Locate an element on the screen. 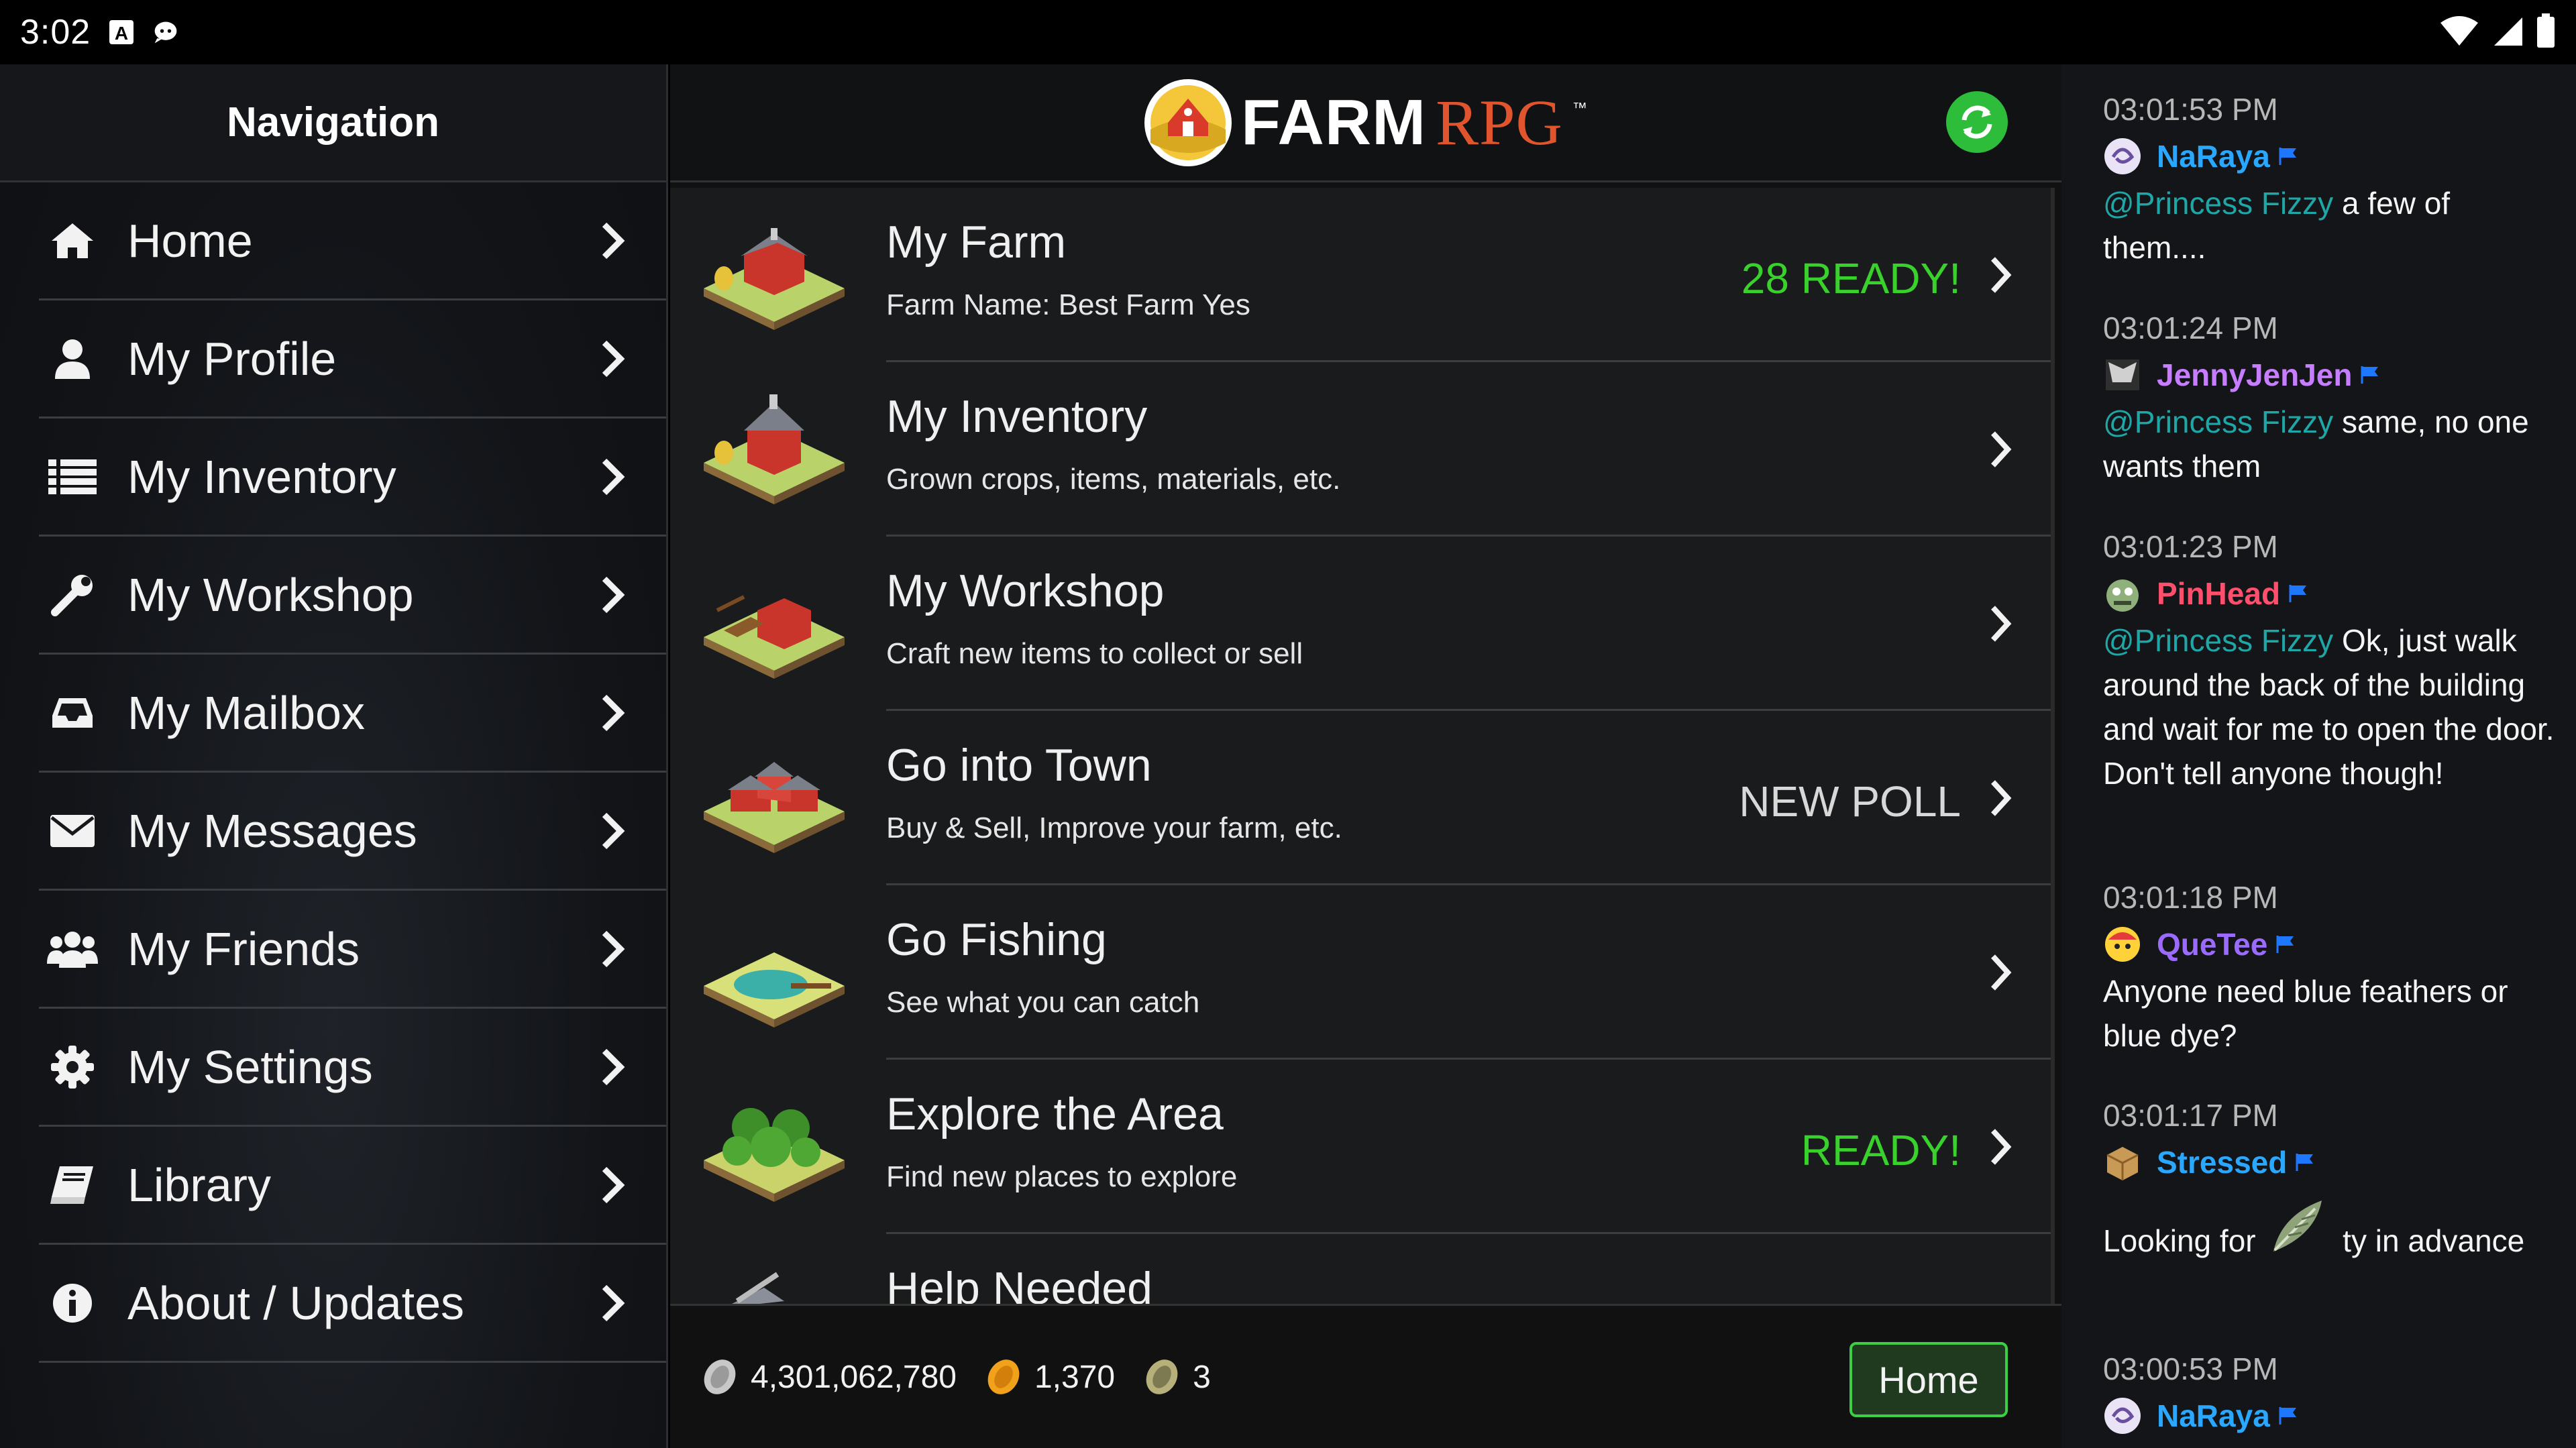  row-title: Help Needed is located at coordinates (1019, 1286).